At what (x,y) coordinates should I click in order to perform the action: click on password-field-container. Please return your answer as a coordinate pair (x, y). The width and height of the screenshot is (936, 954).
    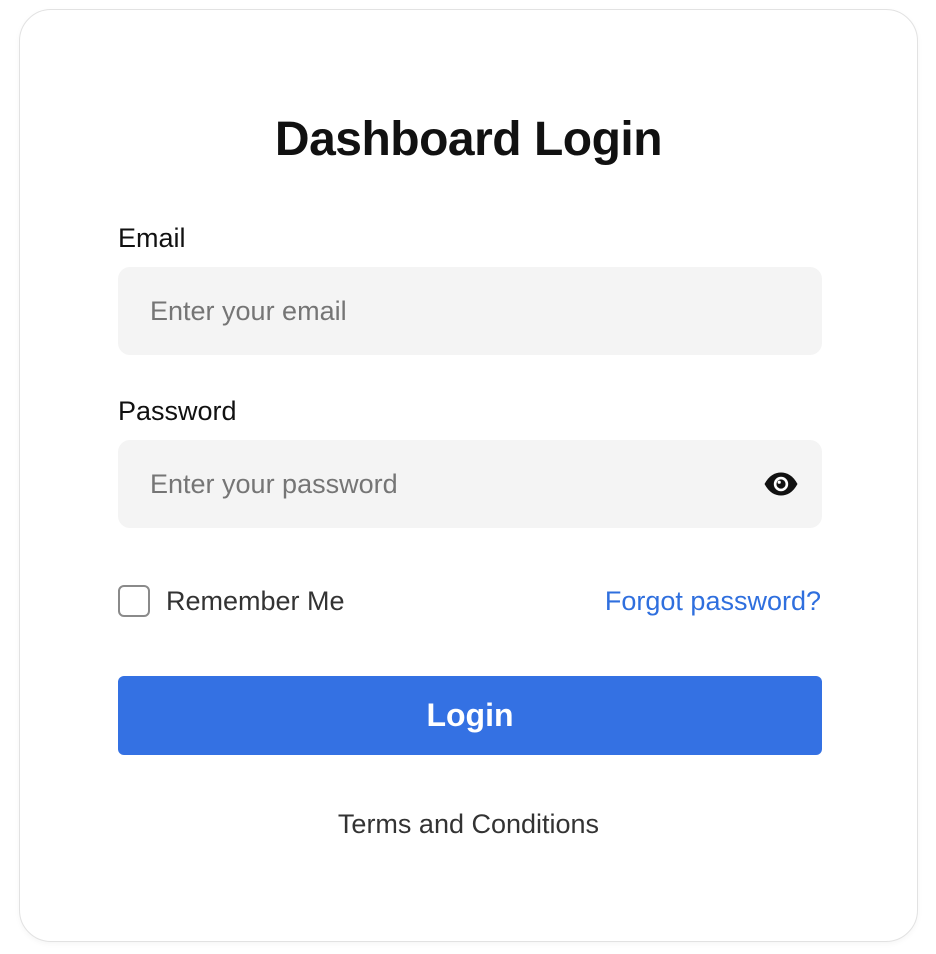
    Looking at the image, I should click on (470, 484).